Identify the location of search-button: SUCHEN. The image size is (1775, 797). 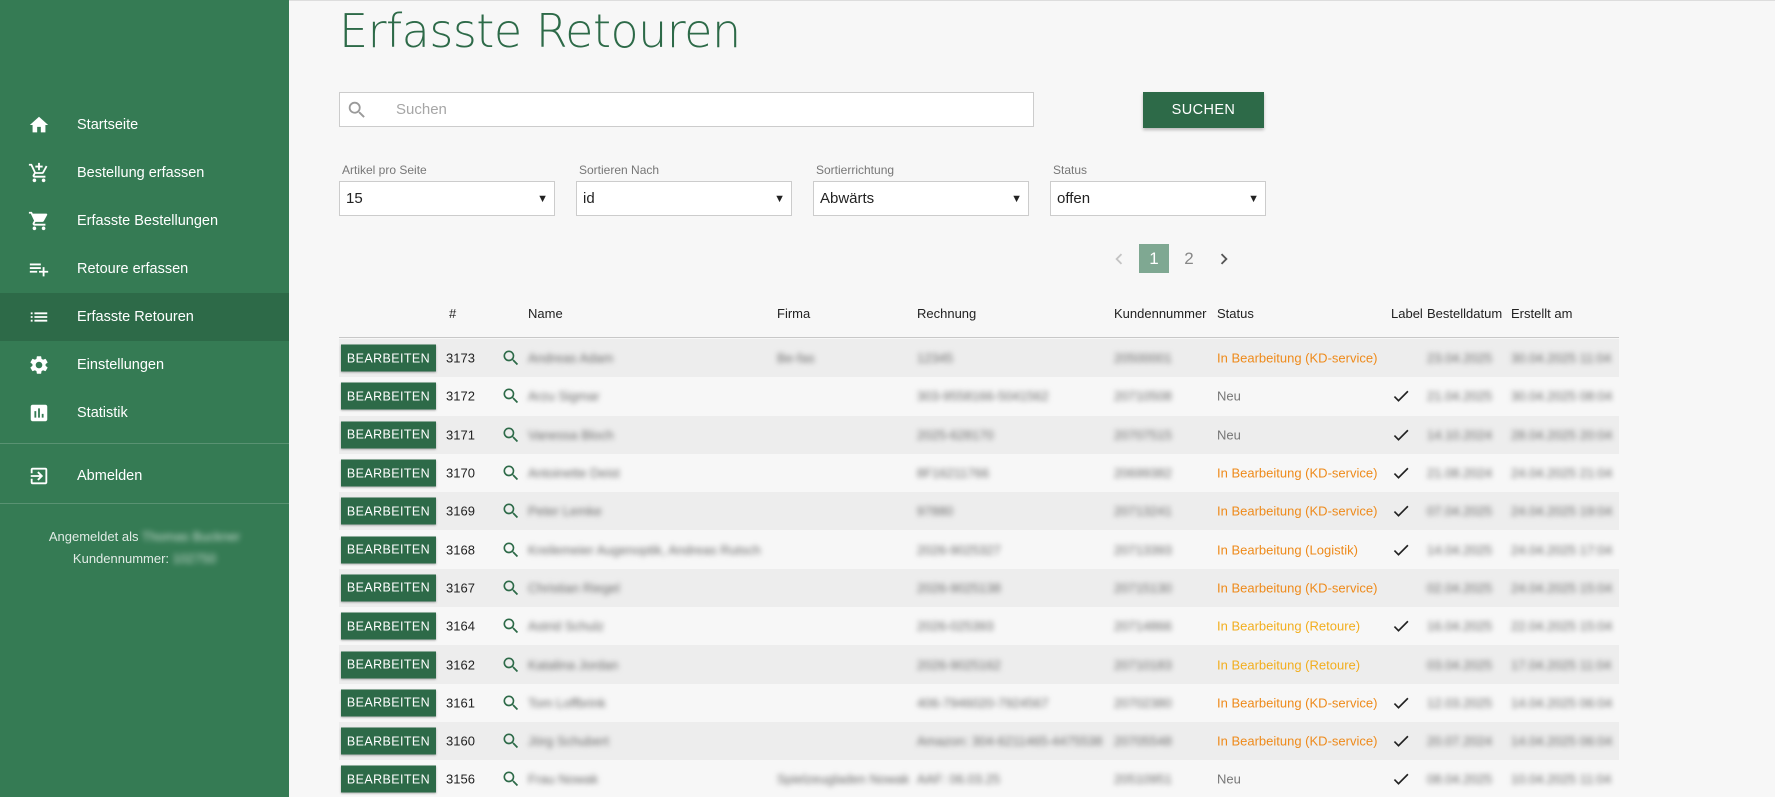
(1203, 110).